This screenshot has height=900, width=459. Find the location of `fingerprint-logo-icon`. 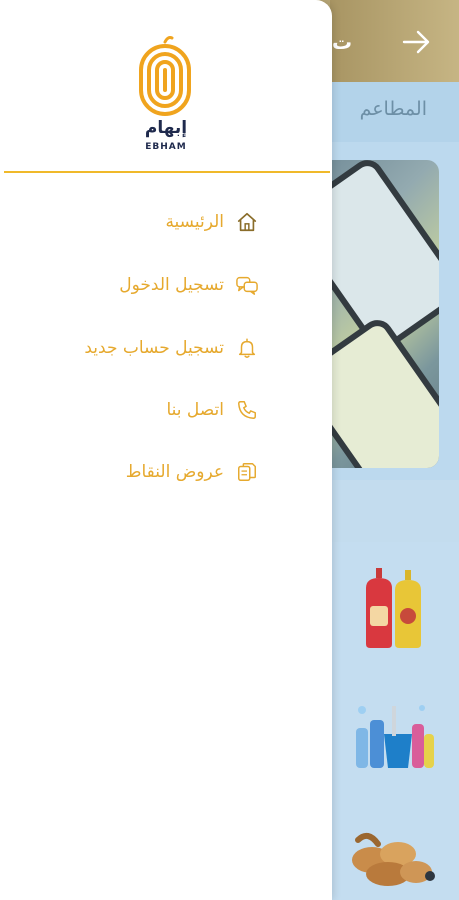

fingerprint-logo-icon is located at coordinates (165, 76).